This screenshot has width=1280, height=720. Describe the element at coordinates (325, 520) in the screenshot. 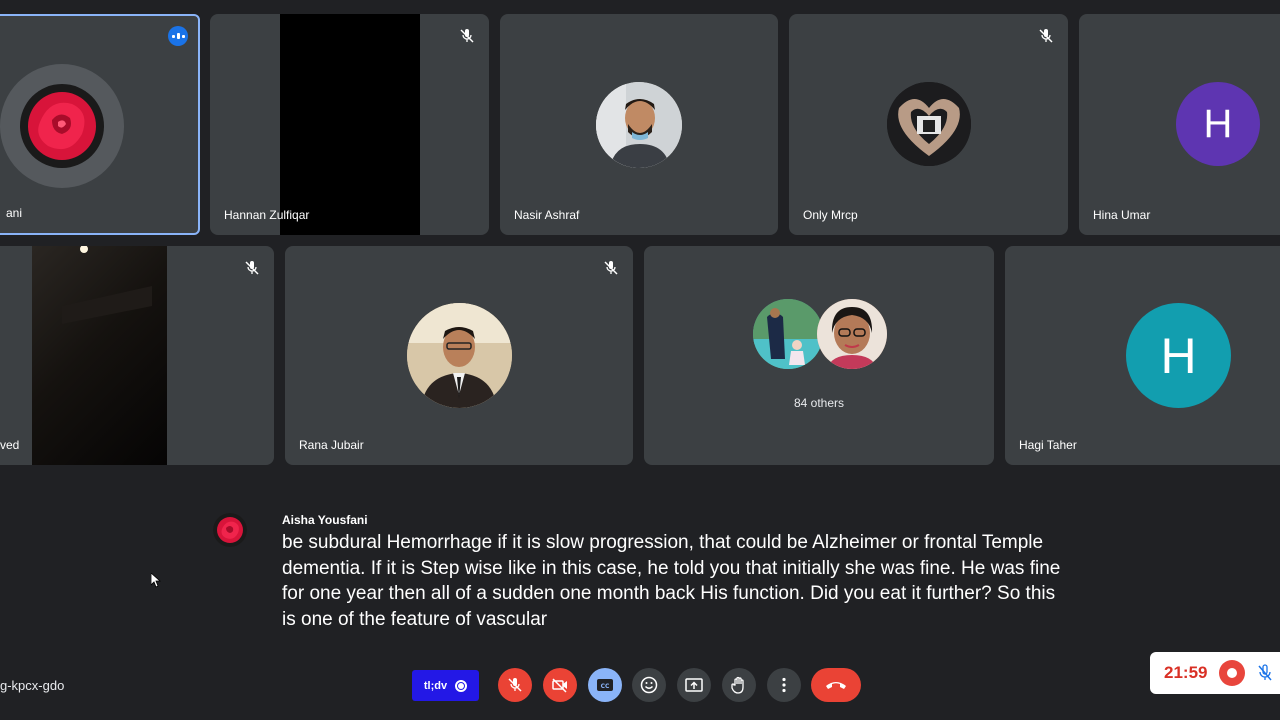

I see `caption-speaker-name: Aisha Yousfani` at that location.